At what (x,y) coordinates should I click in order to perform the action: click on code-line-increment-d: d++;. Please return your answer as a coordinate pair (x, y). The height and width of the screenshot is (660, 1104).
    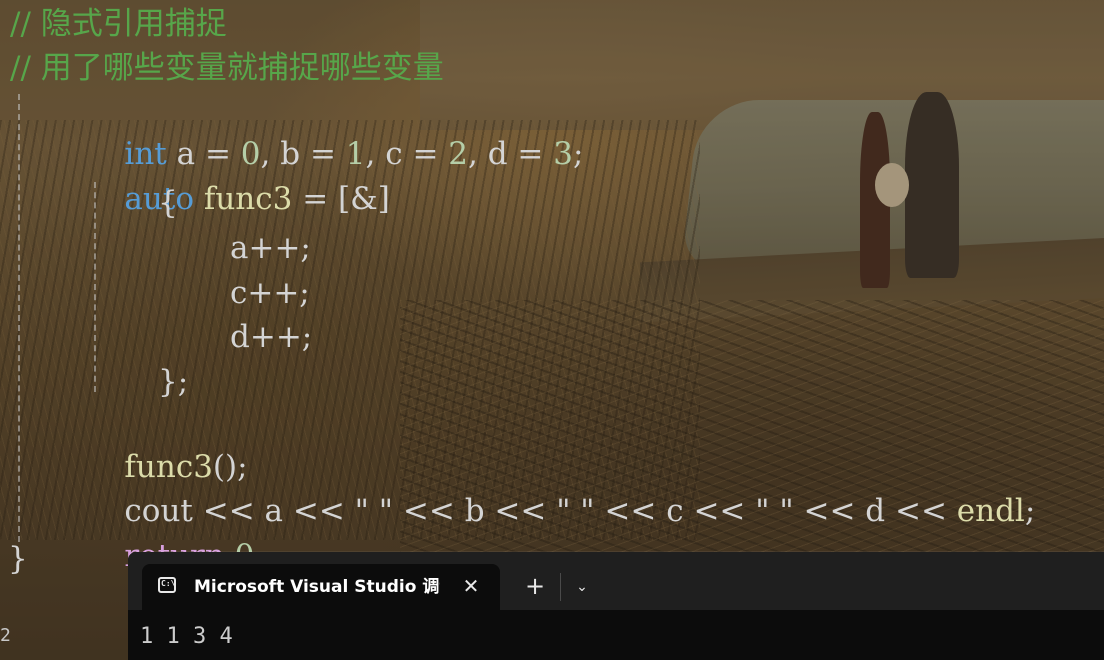
    Looking at the image, I should click on (271, 337).